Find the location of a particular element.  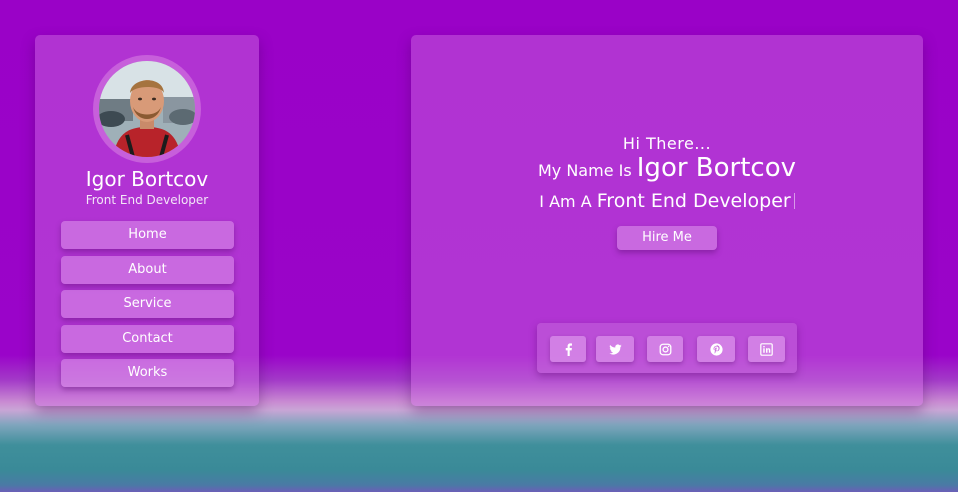

avatar-photo is located at coordinates (147, 109).